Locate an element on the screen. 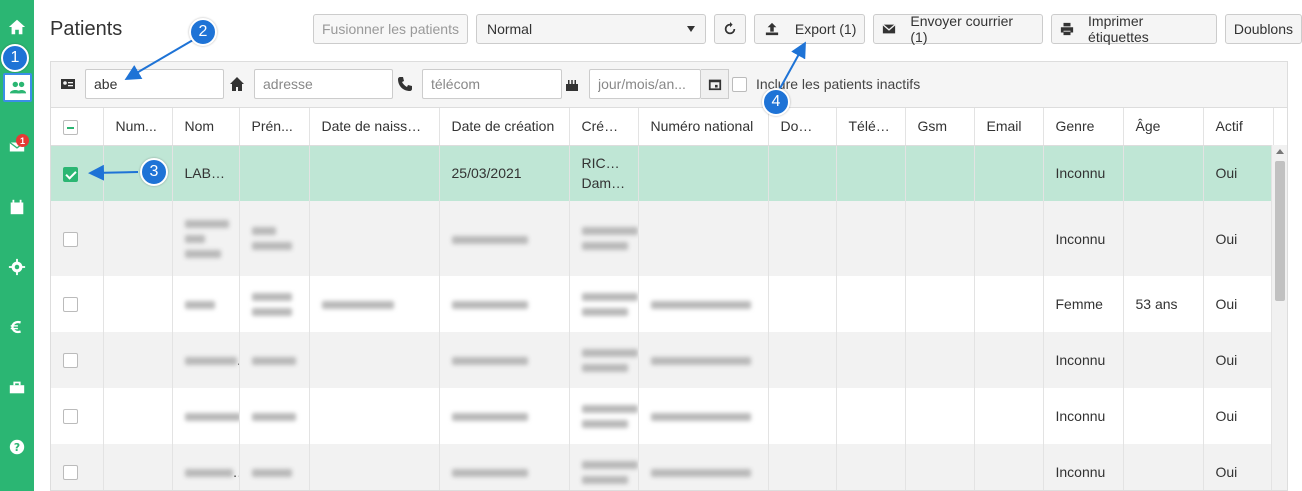 This screenshot has width=1302, height=491. column-header: Âge is located at coordinates (1163, 127).